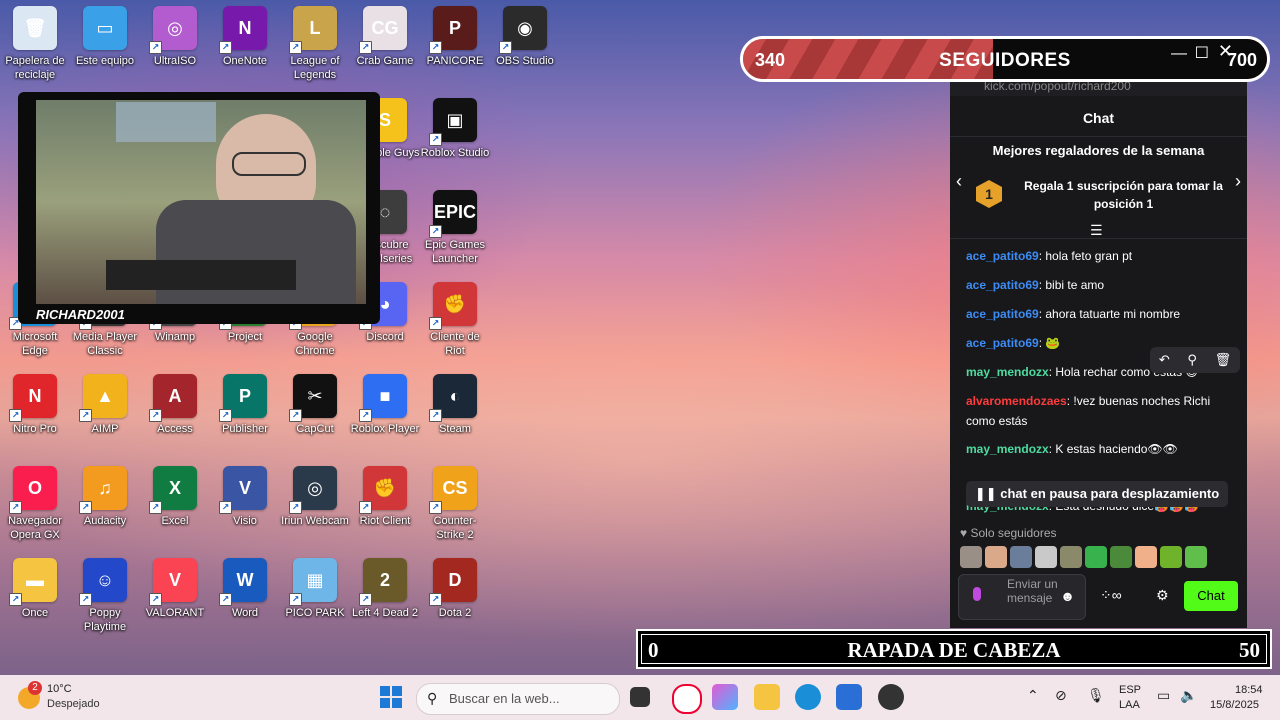  What do you see at coordinates (175, 405) in the screenshot?
I see `desktop-icon: A ↗ Access` at bounding box center [175, 405].